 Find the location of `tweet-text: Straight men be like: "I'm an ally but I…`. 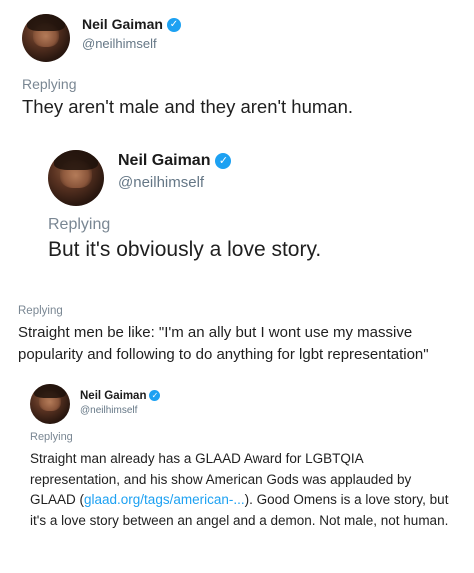

tweet-text: Straight men be like: "I'm an ally but I… is located at coordinates (223, 343).